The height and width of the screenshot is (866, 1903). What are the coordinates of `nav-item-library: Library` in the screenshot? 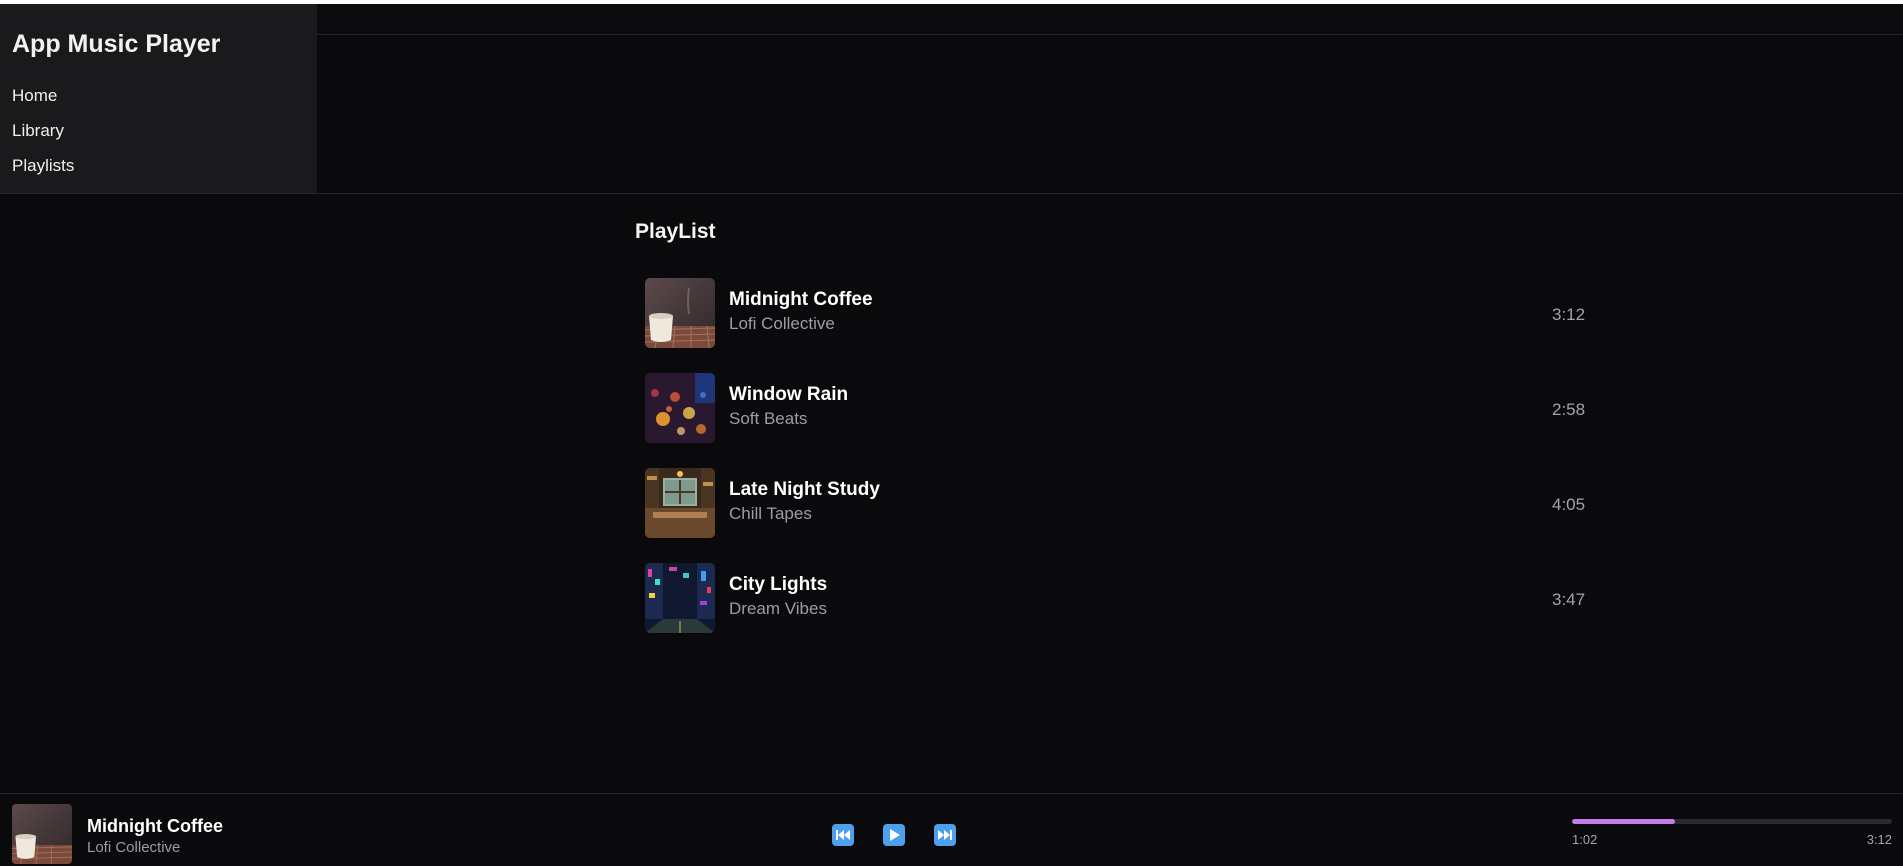 It's located at (38, 131).